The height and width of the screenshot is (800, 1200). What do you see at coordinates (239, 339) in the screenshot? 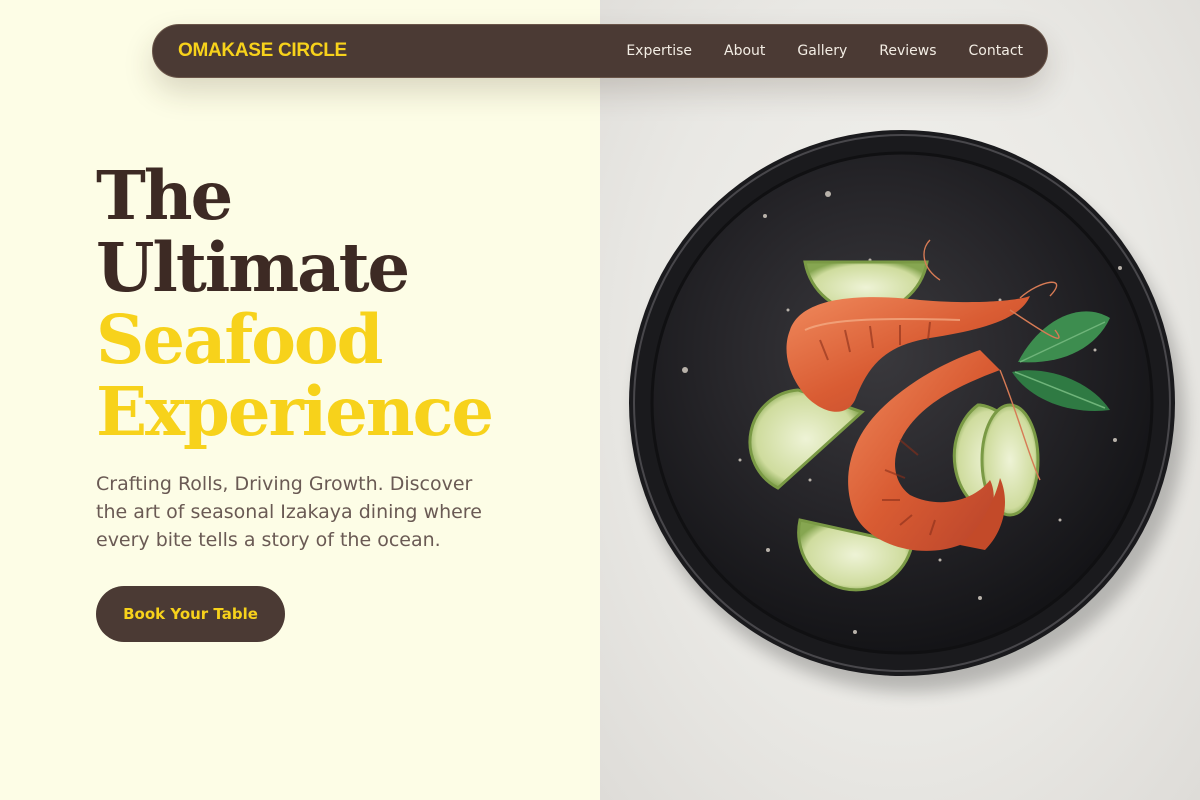
I see `headline-line-3: Seafood` at bounding box center [239, 339].